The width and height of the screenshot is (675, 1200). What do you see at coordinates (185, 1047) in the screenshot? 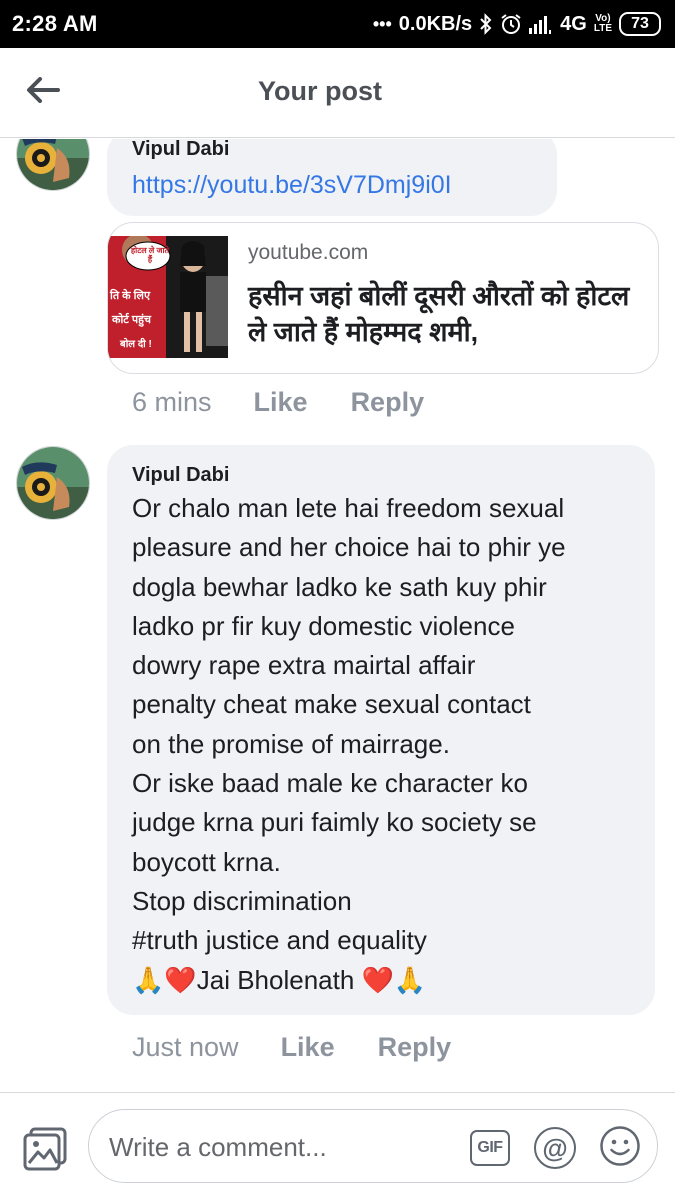
I see `comment-timestamp: Just now` at bounding box center [185, 1047].